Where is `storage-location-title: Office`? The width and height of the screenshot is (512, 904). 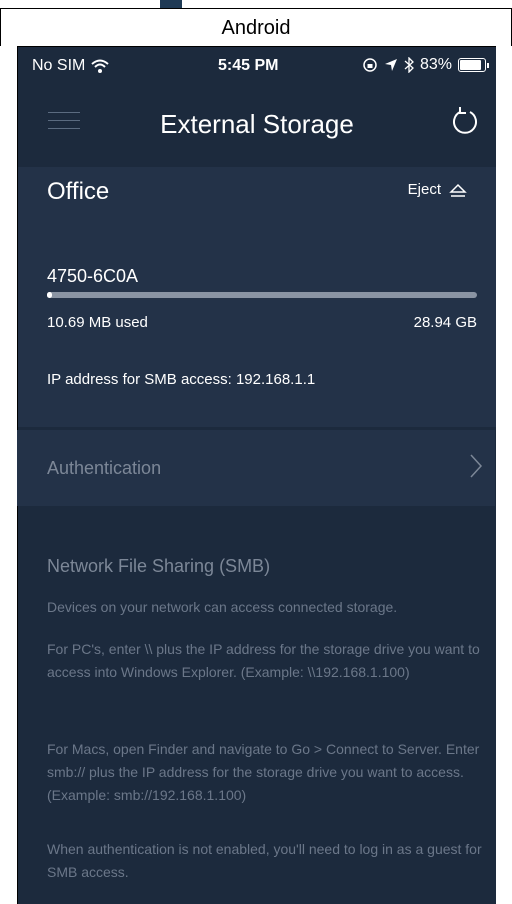 storage-location-title: Office is located at coordinates (78, 191).